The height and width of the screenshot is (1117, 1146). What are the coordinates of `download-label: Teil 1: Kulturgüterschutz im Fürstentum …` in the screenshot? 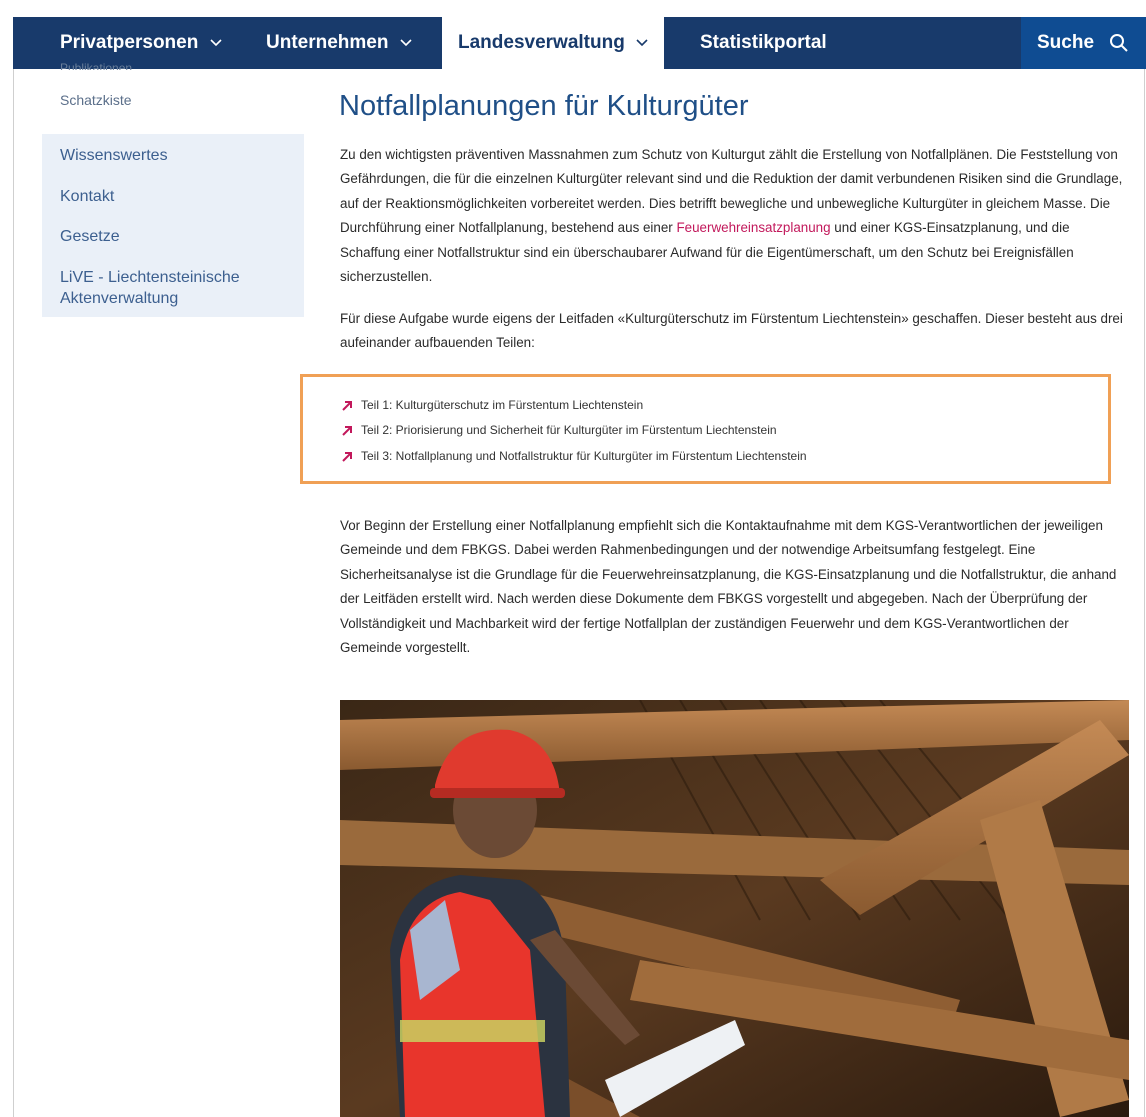 It's located at (502, 405).